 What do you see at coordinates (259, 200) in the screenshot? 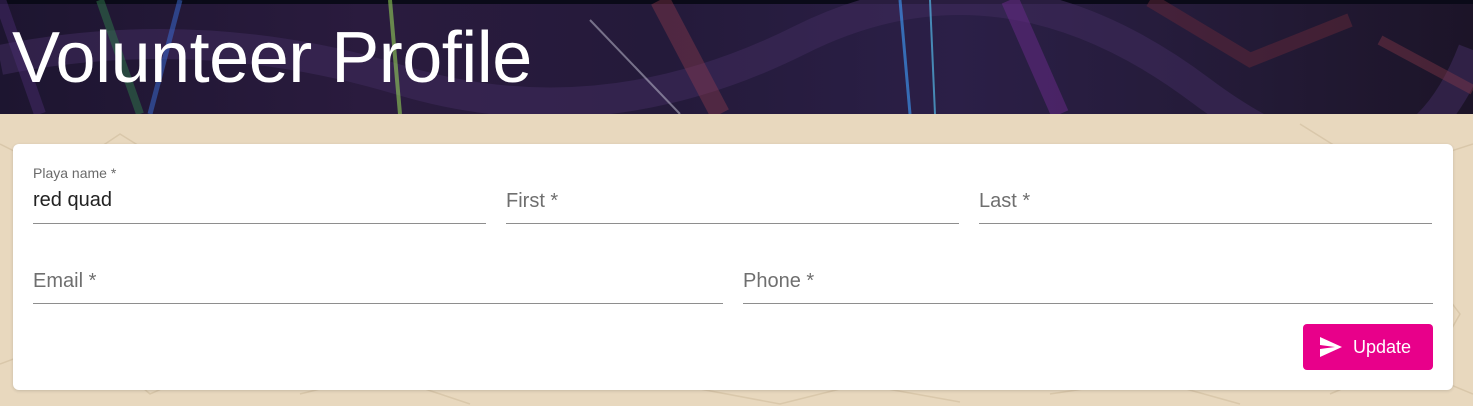
I see `playa-name-input` at bounding box center [259, 200].